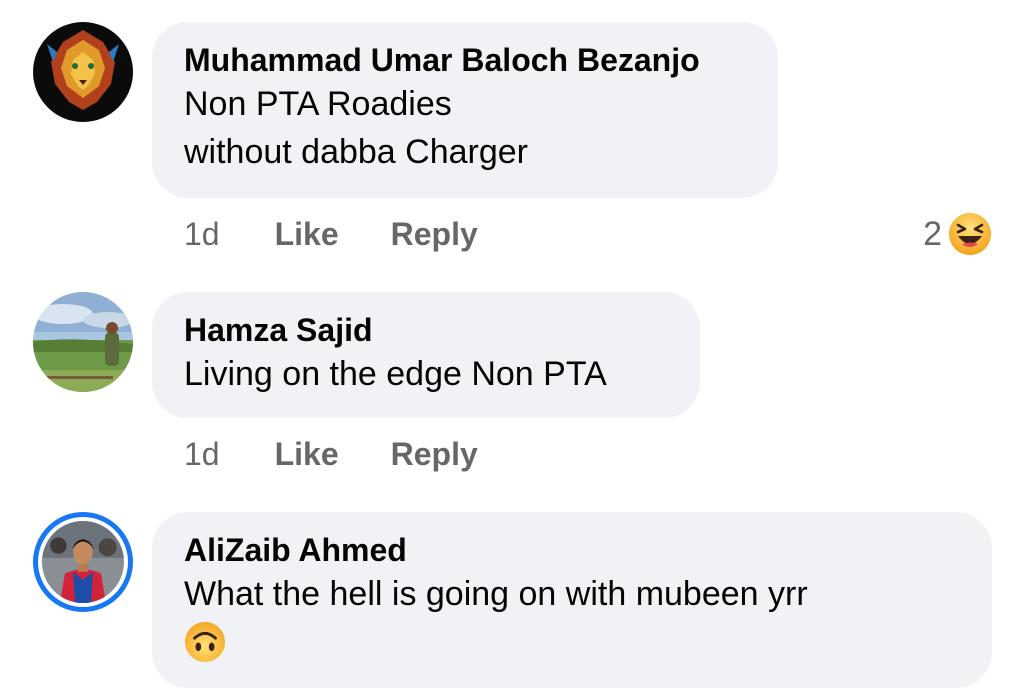 The height and width of the screenshot is (694, 1024). I want to click on comment-text-line: Living on the edge Non PTA, so click(395, 374).